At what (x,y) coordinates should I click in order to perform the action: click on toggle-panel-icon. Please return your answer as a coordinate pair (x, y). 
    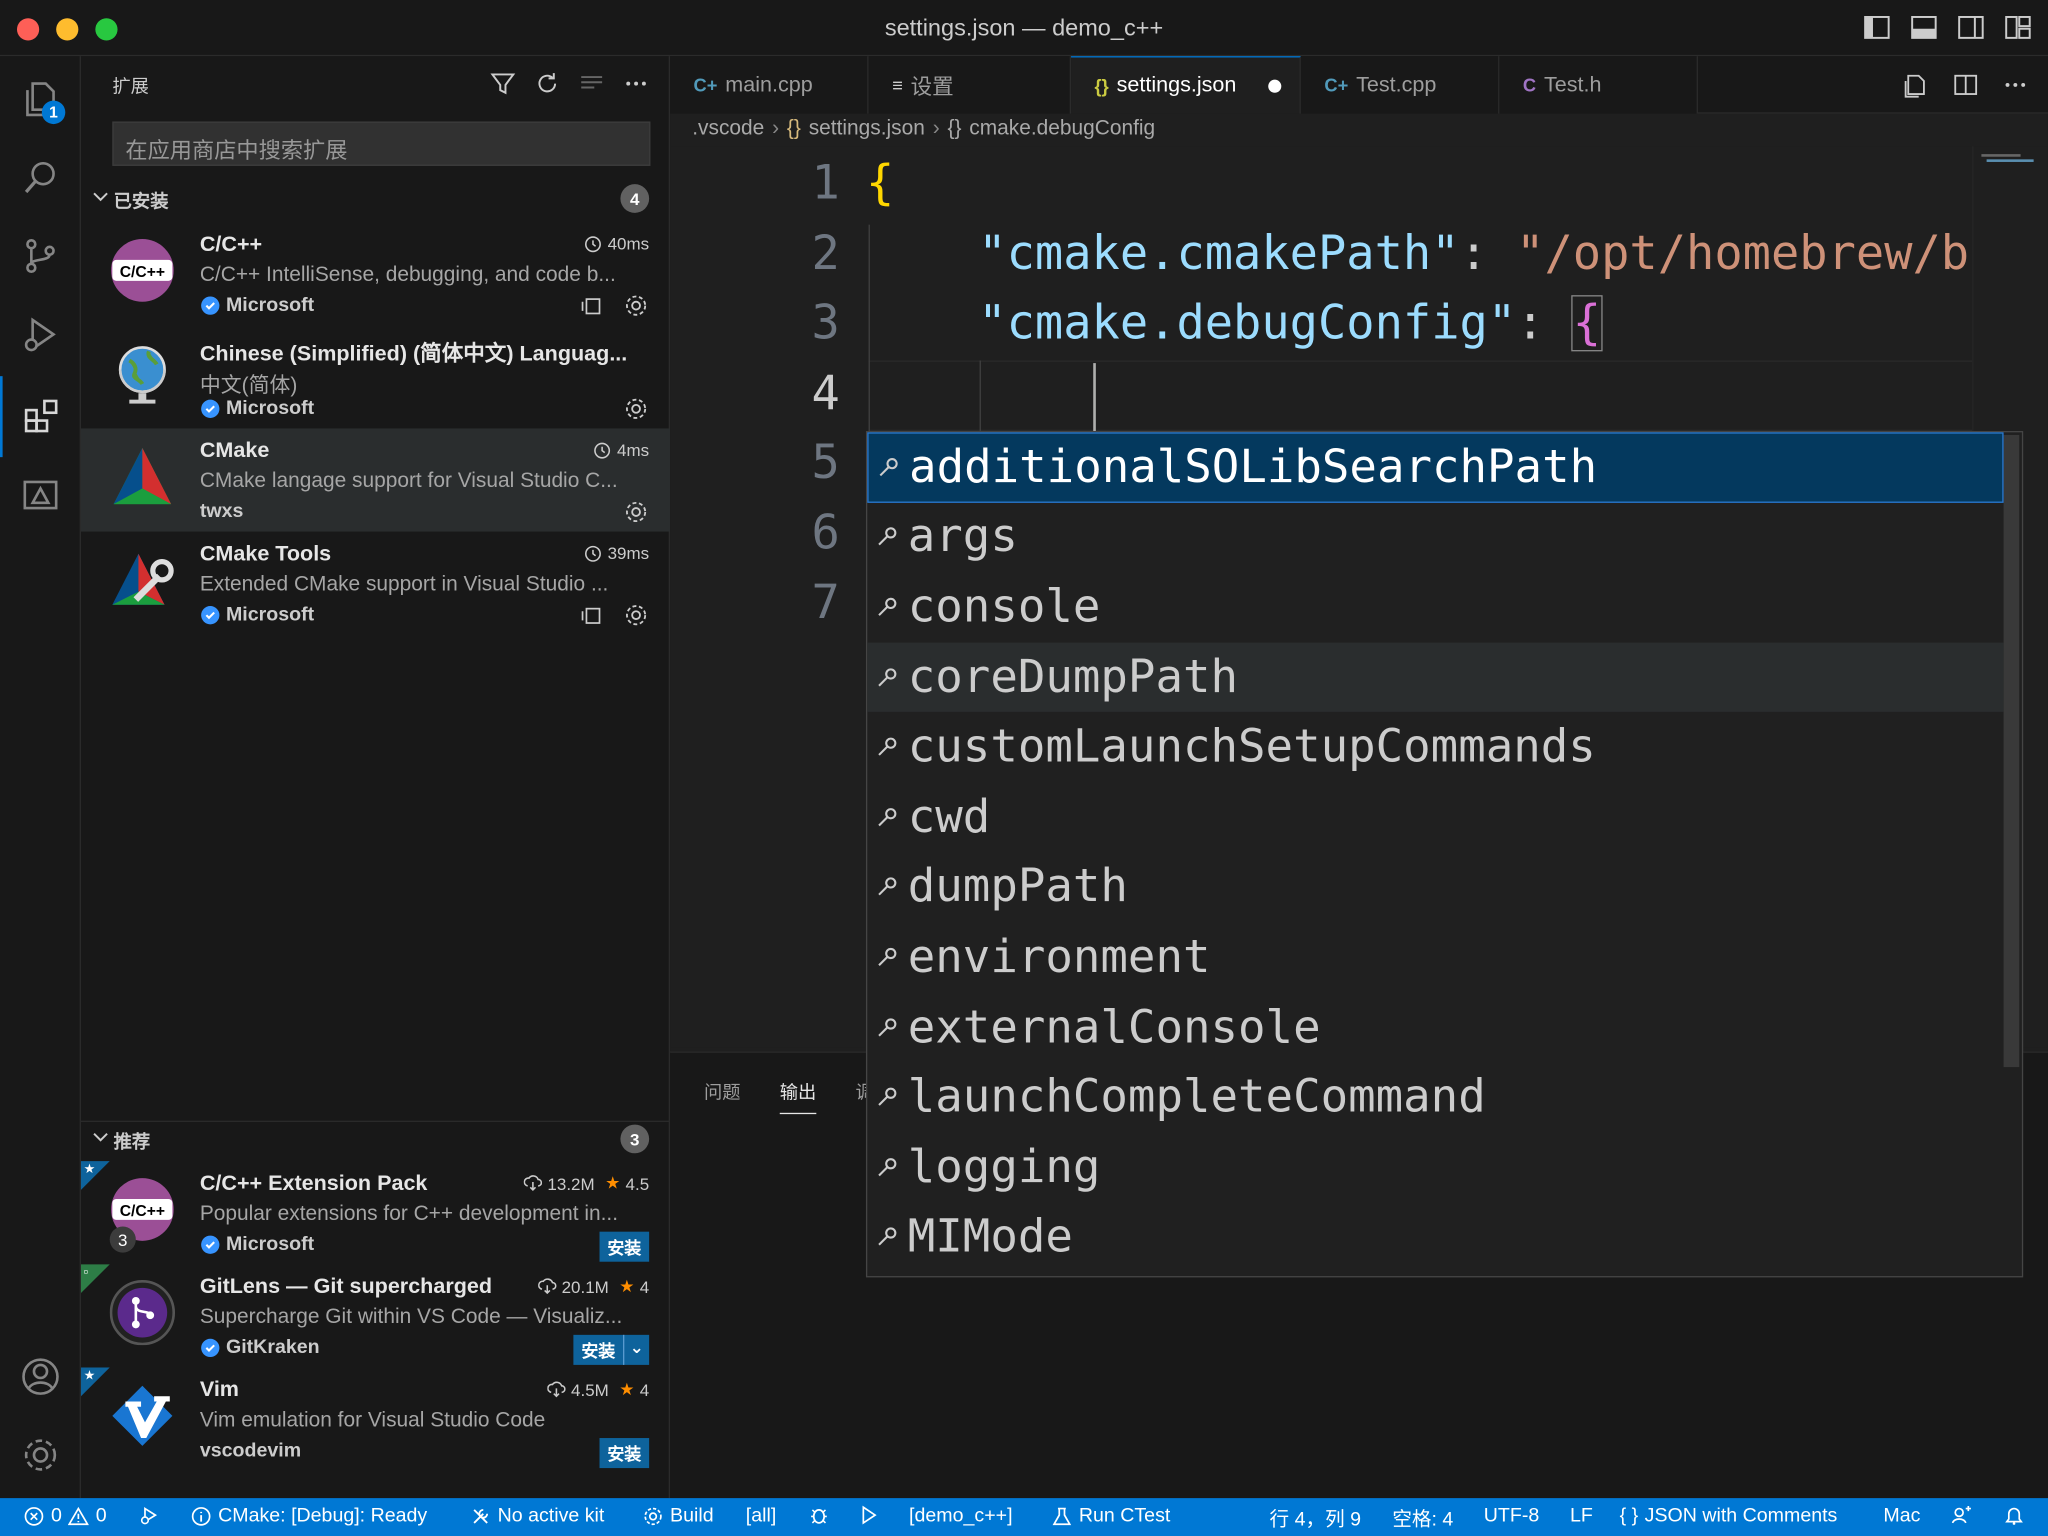
    Looking at the image, I should click on (1924, 27).